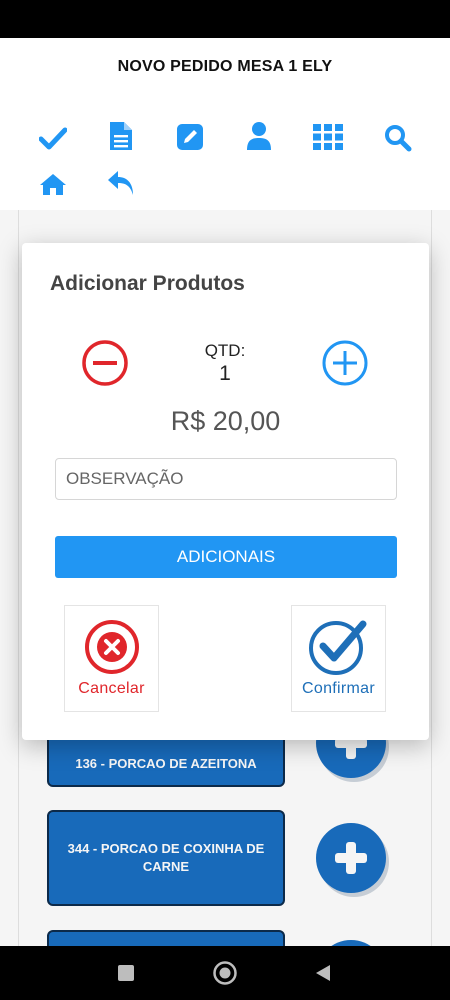 Image resolution: width=450 pixels, height=1000 pixels. I want to click on dialog-title: Adicionar Produtos, so click(147, 283).